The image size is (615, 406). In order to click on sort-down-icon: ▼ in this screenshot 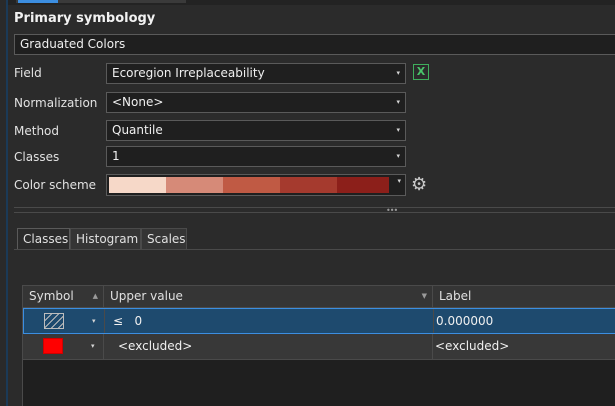, I will do `click(424, 296)`.